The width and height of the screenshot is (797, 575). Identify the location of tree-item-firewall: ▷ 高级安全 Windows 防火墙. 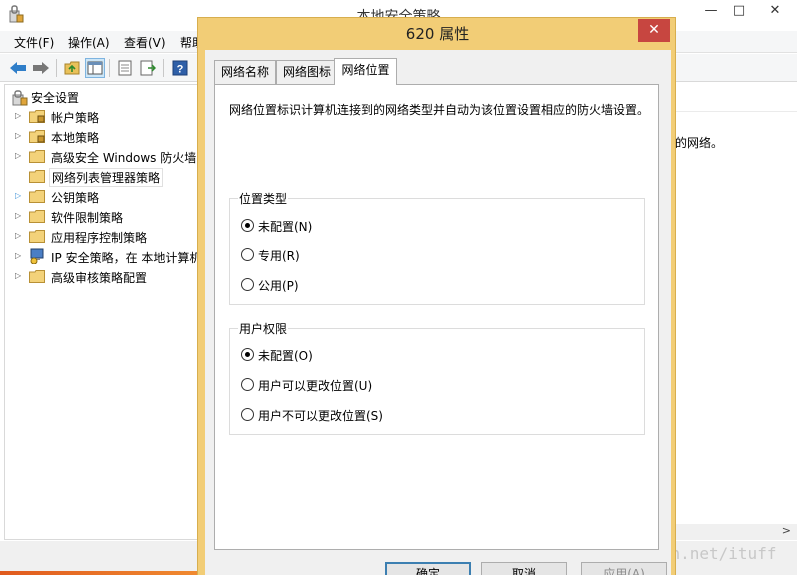
(105, 157).